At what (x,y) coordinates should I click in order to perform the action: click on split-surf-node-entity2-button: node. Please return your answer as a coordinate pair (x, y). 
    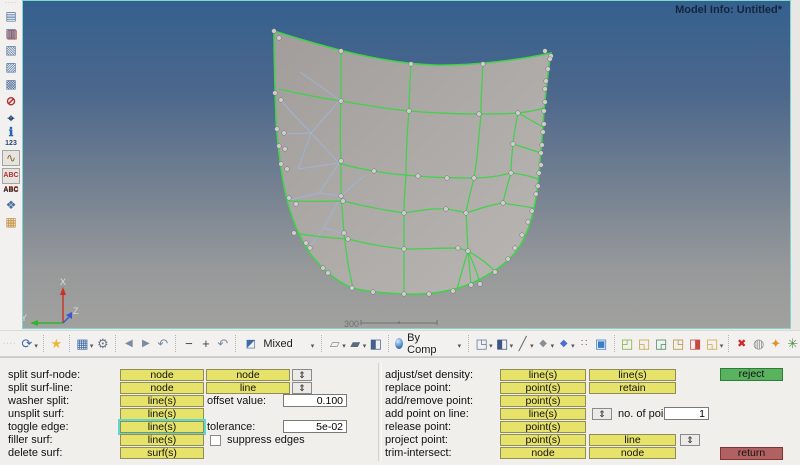
    Looking at the image, I should click on (248, 375).